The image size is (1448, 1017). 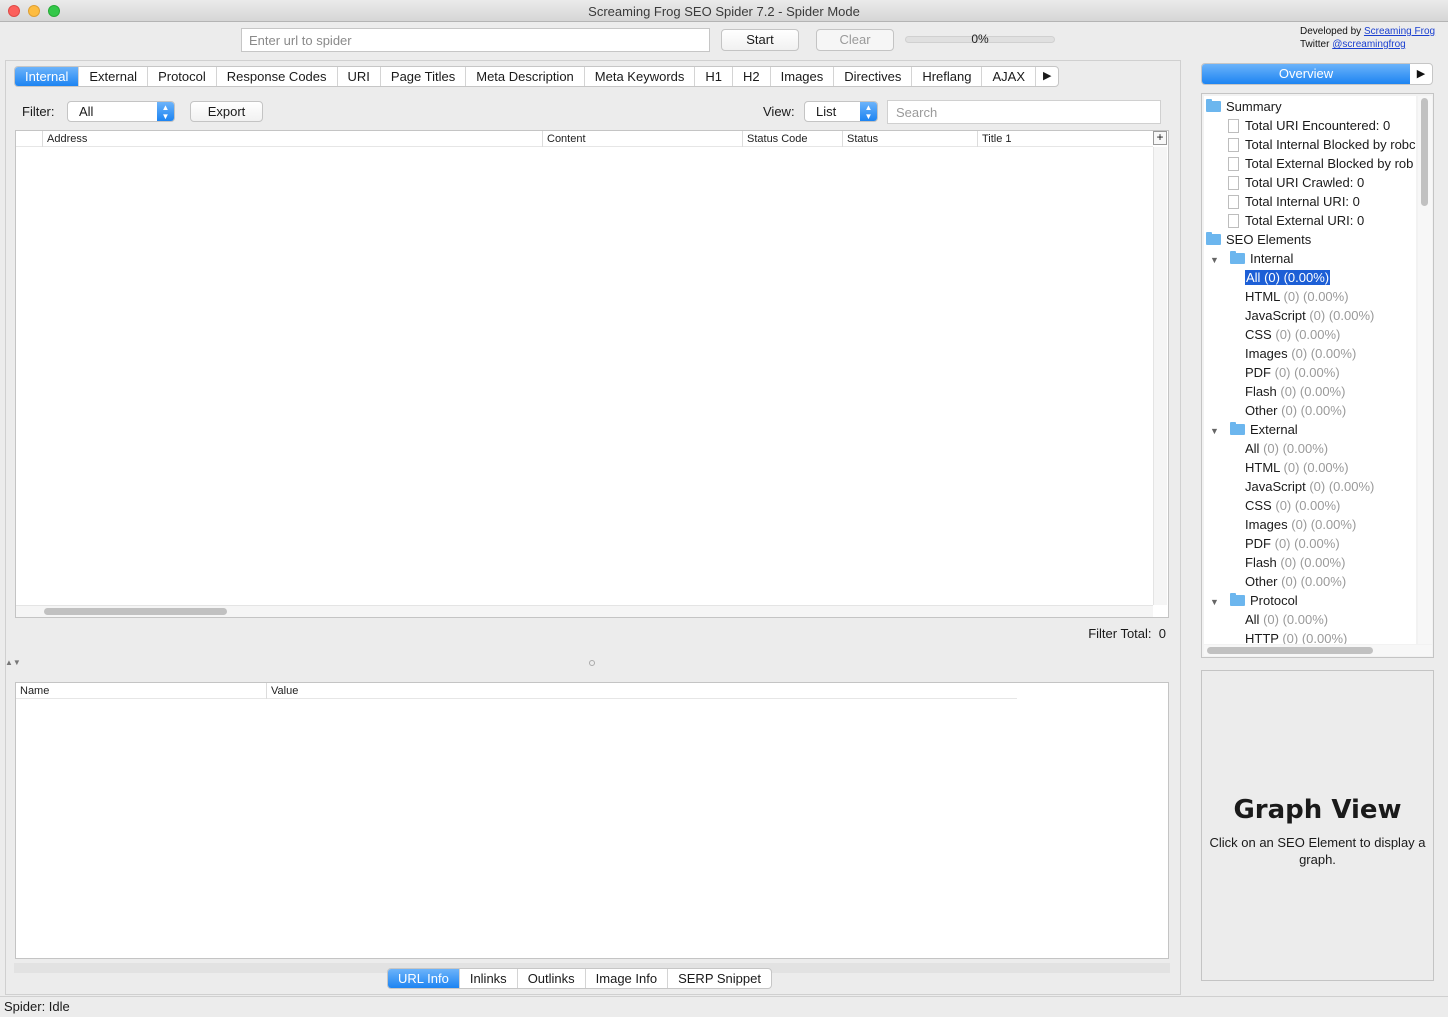 I want to click on tree-item-label: Images, so click(x=1266, y=353).